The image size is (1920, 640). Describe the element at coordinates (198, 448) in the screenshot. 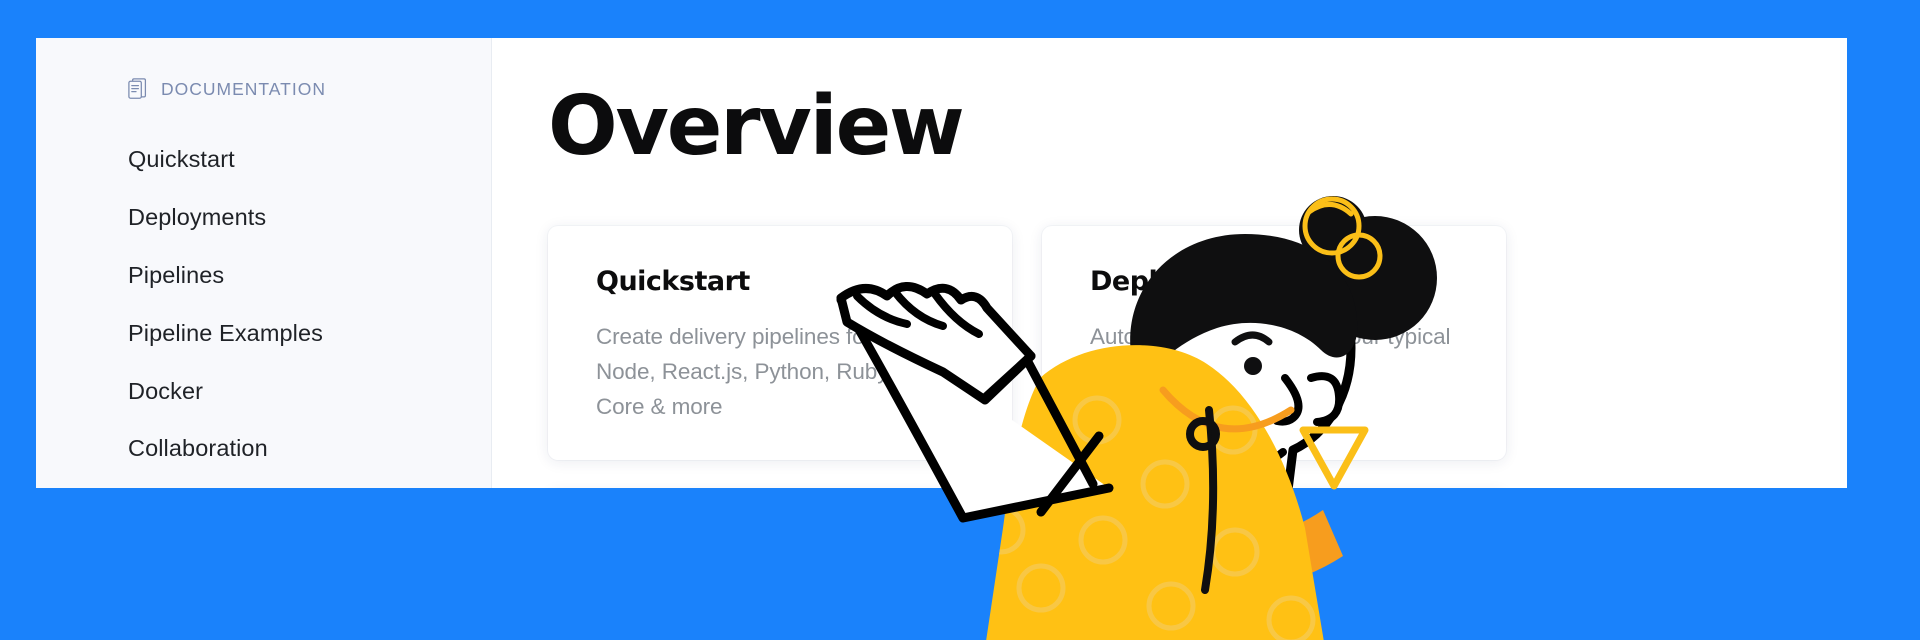

I see `sidebar-item-label: Collaboration` at that location.